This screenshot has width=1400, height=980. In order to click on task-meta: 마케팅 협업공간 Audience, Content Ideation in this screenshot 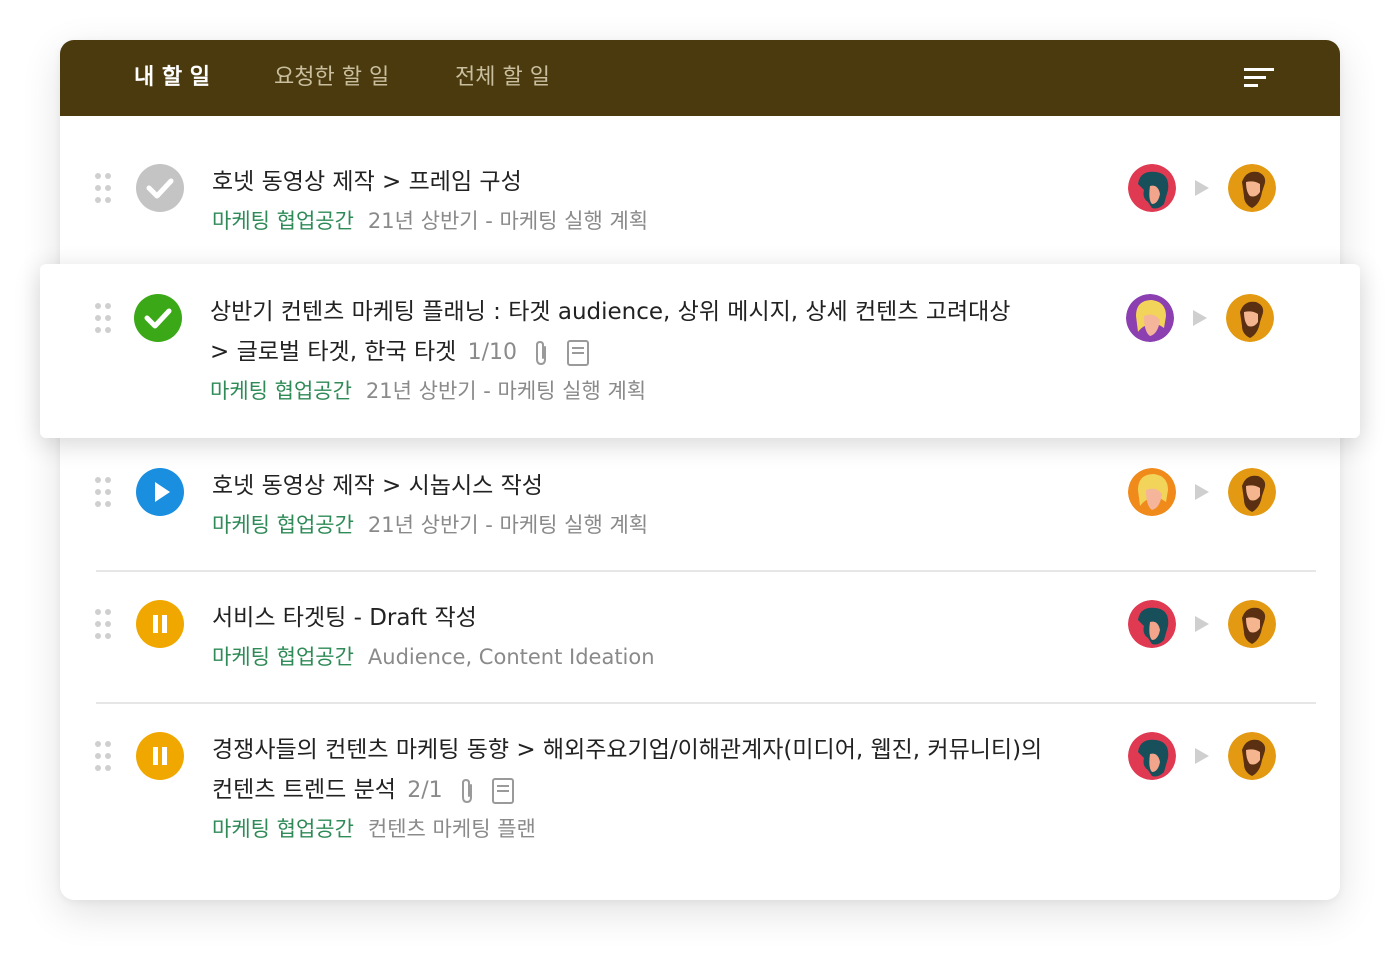, I will do `click(433, 657)`.